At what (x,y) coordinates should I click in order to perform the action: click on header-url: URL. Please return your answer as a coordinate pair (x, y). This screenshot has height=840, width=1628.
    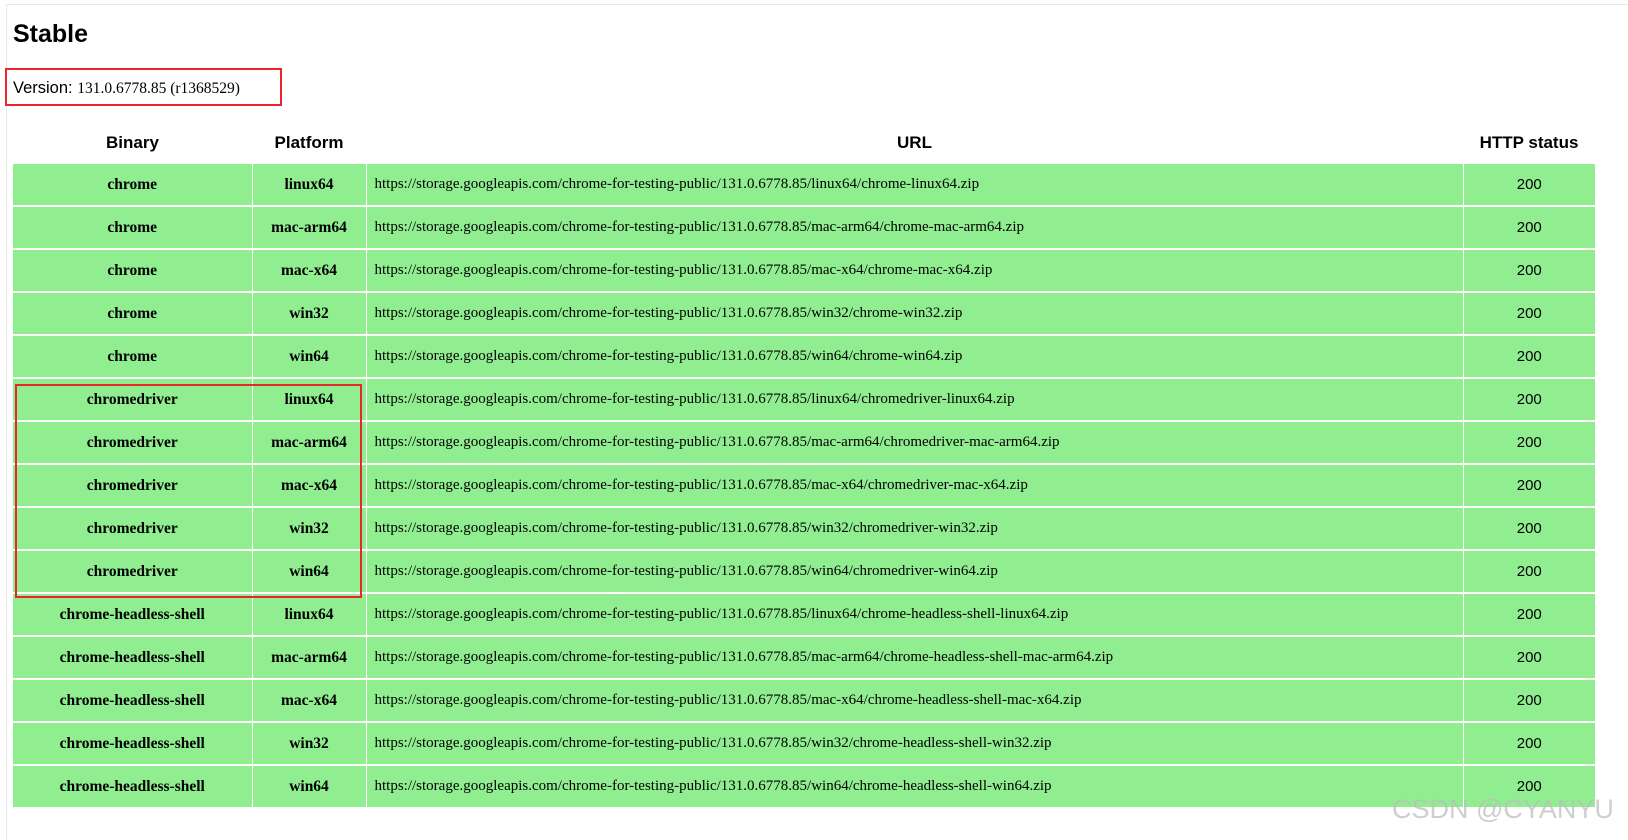
    Looking at the image, I should click on (914, 143).